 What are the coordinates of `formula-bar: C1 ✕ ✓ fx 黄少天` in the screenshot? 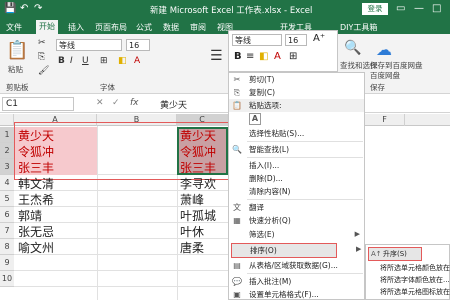 It's located at (225, 104).